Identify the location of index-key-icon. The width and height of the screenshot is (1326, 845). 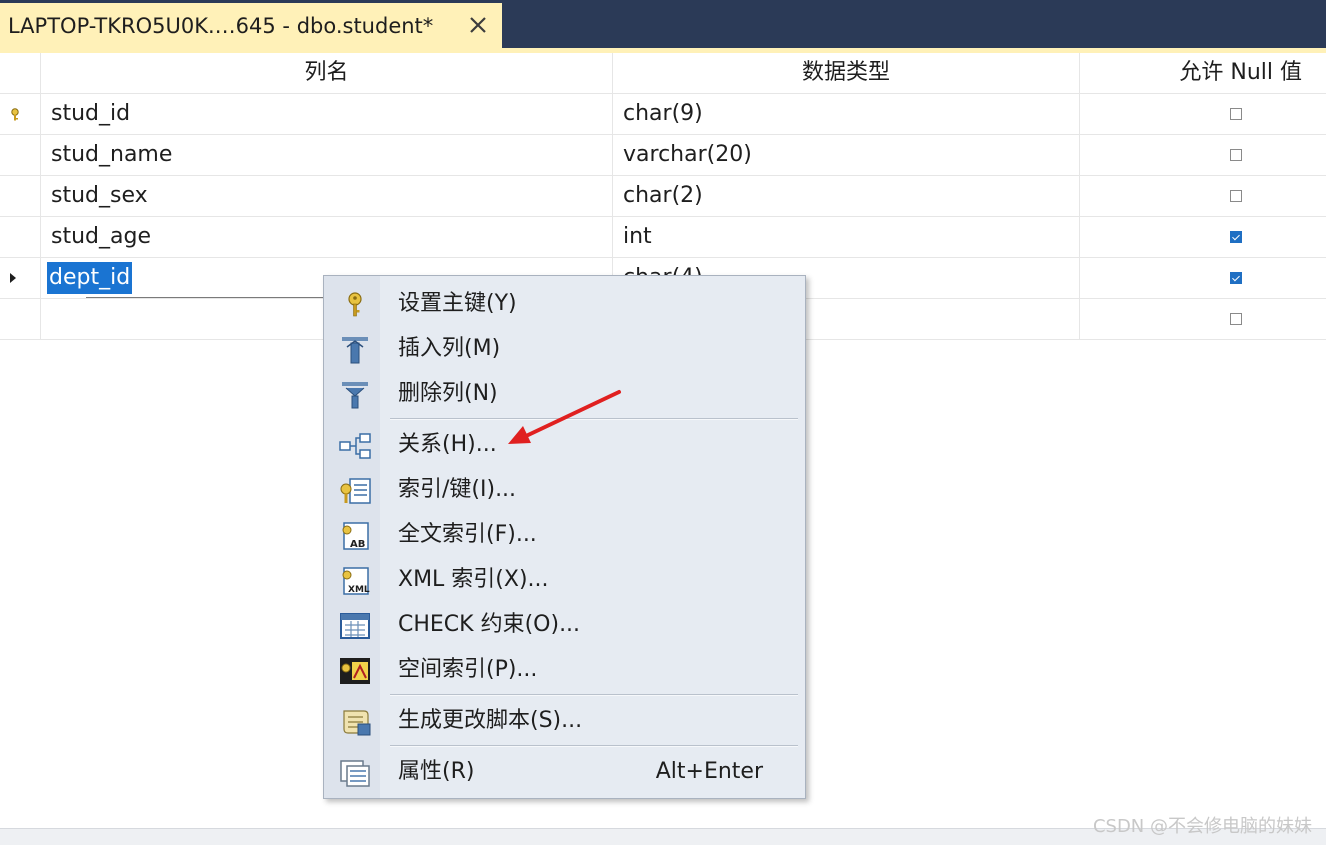
(355, 491).